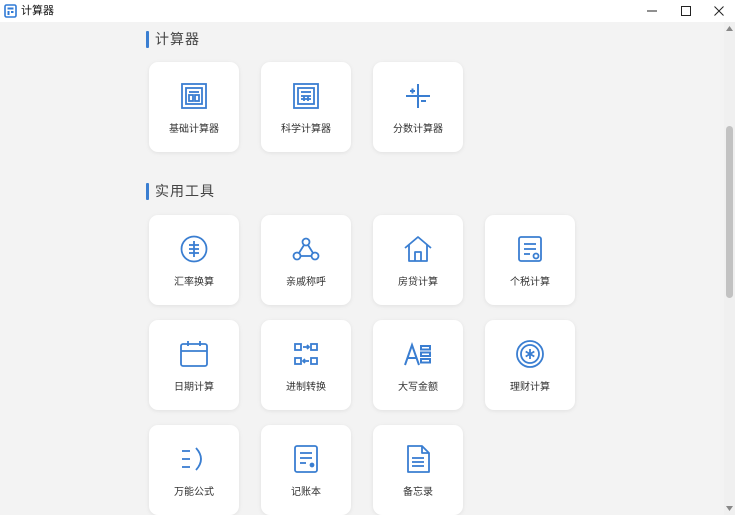 The height and width of the screenshot is (515, 735). I want to click on card-scientific-calculator: 科学计算器, so click(306, 107).